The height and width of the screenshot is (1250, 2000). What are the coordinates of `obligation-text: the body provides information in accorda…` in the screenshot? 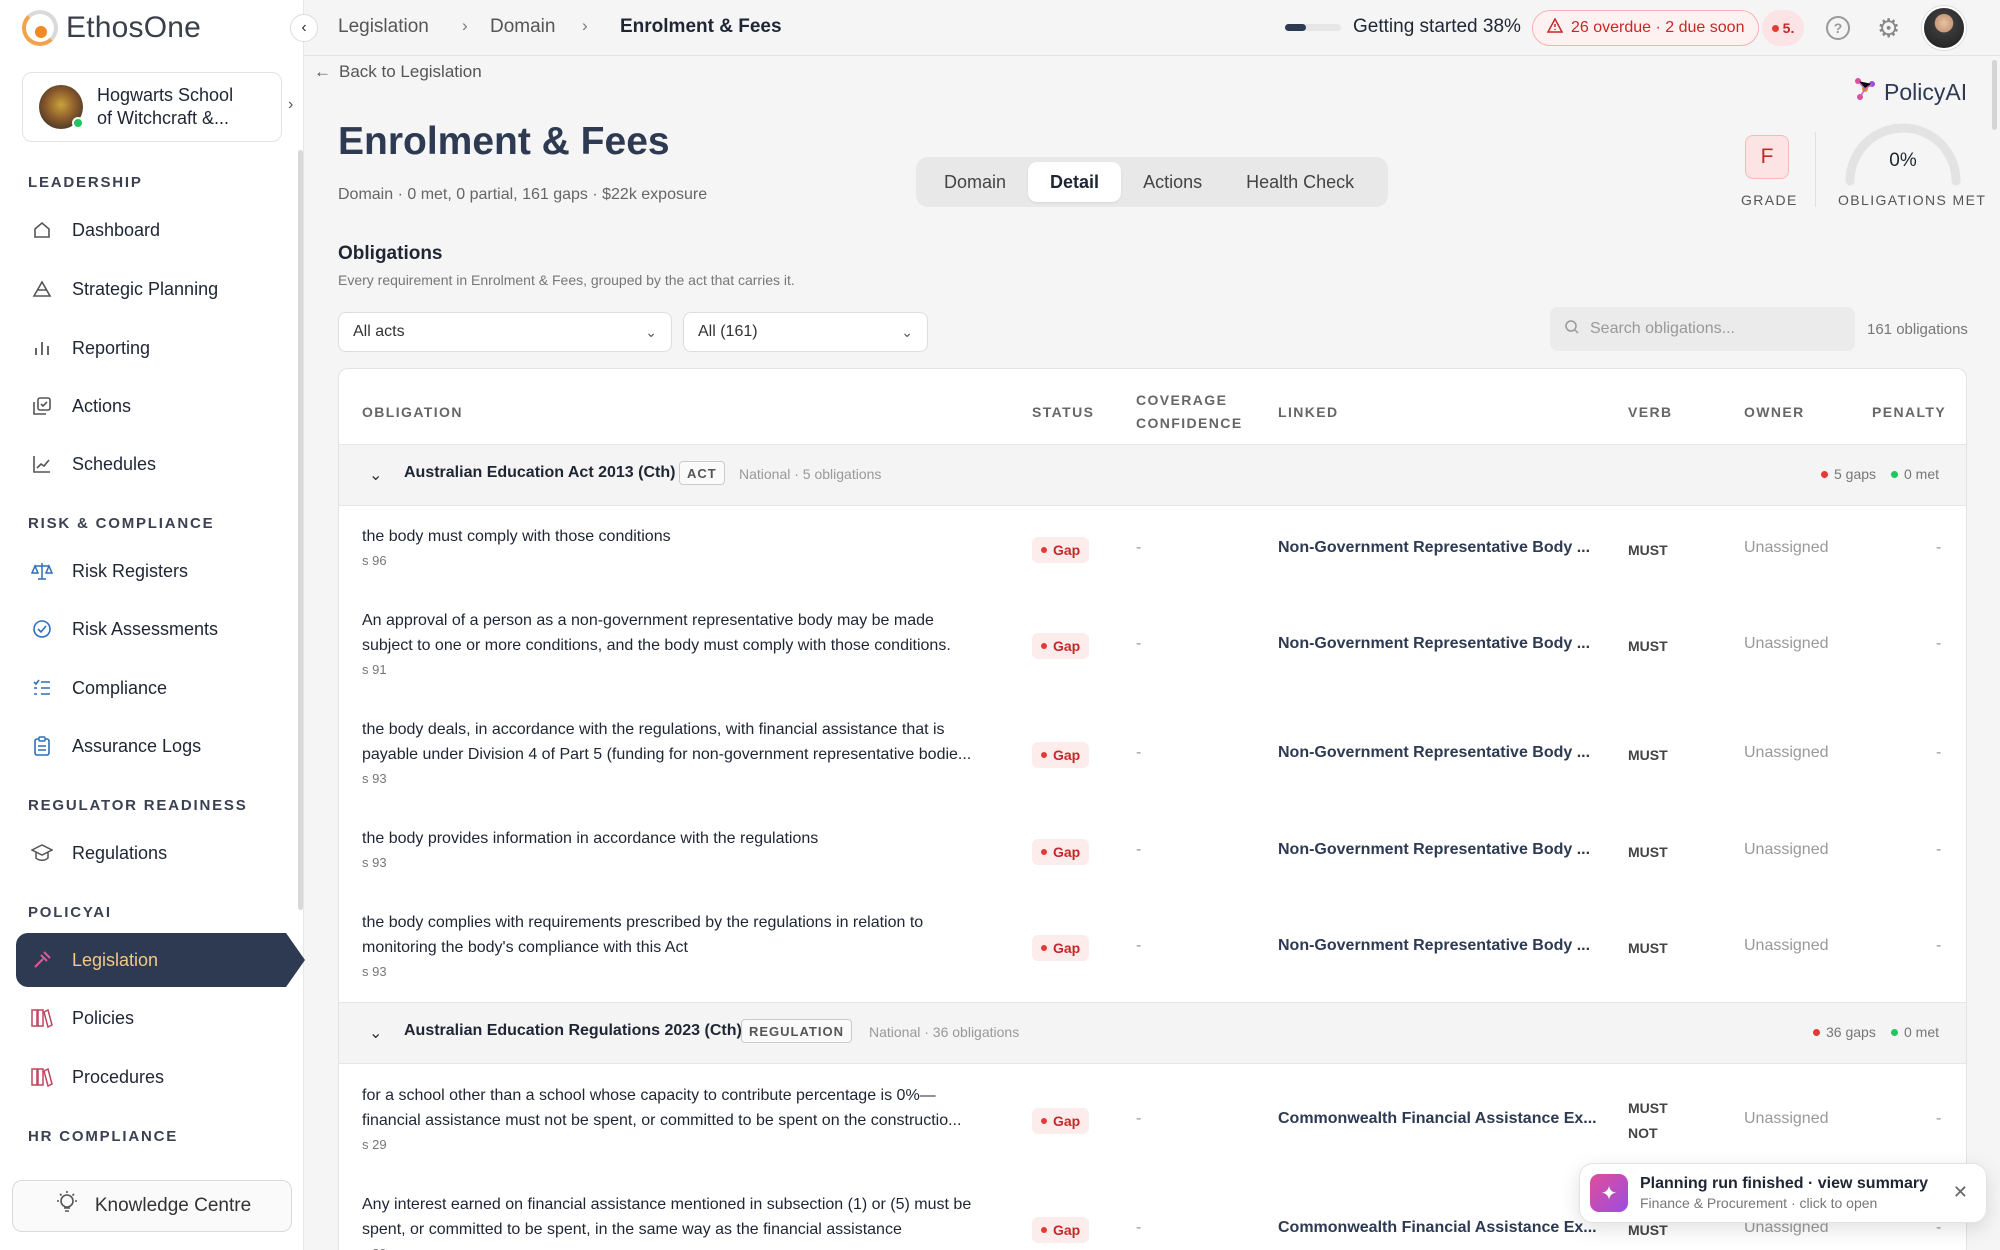 It's located at (590, 850).